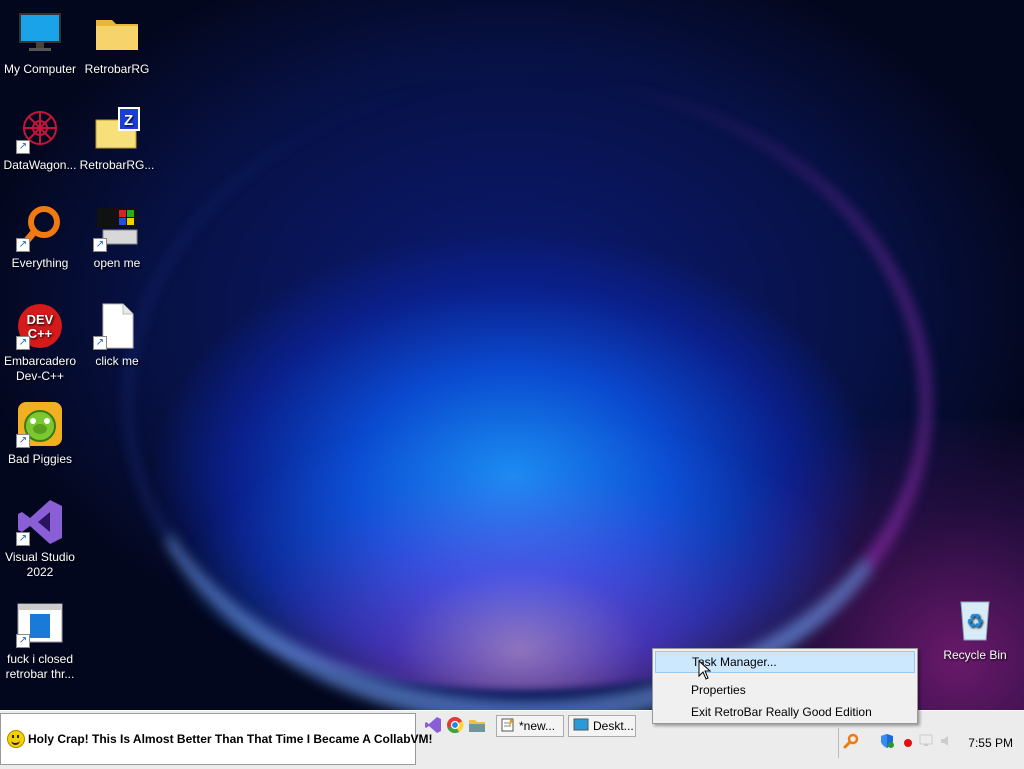  Describe the element at coordinates (927, 743) in the screenshot. I see `network-icon` at that location.